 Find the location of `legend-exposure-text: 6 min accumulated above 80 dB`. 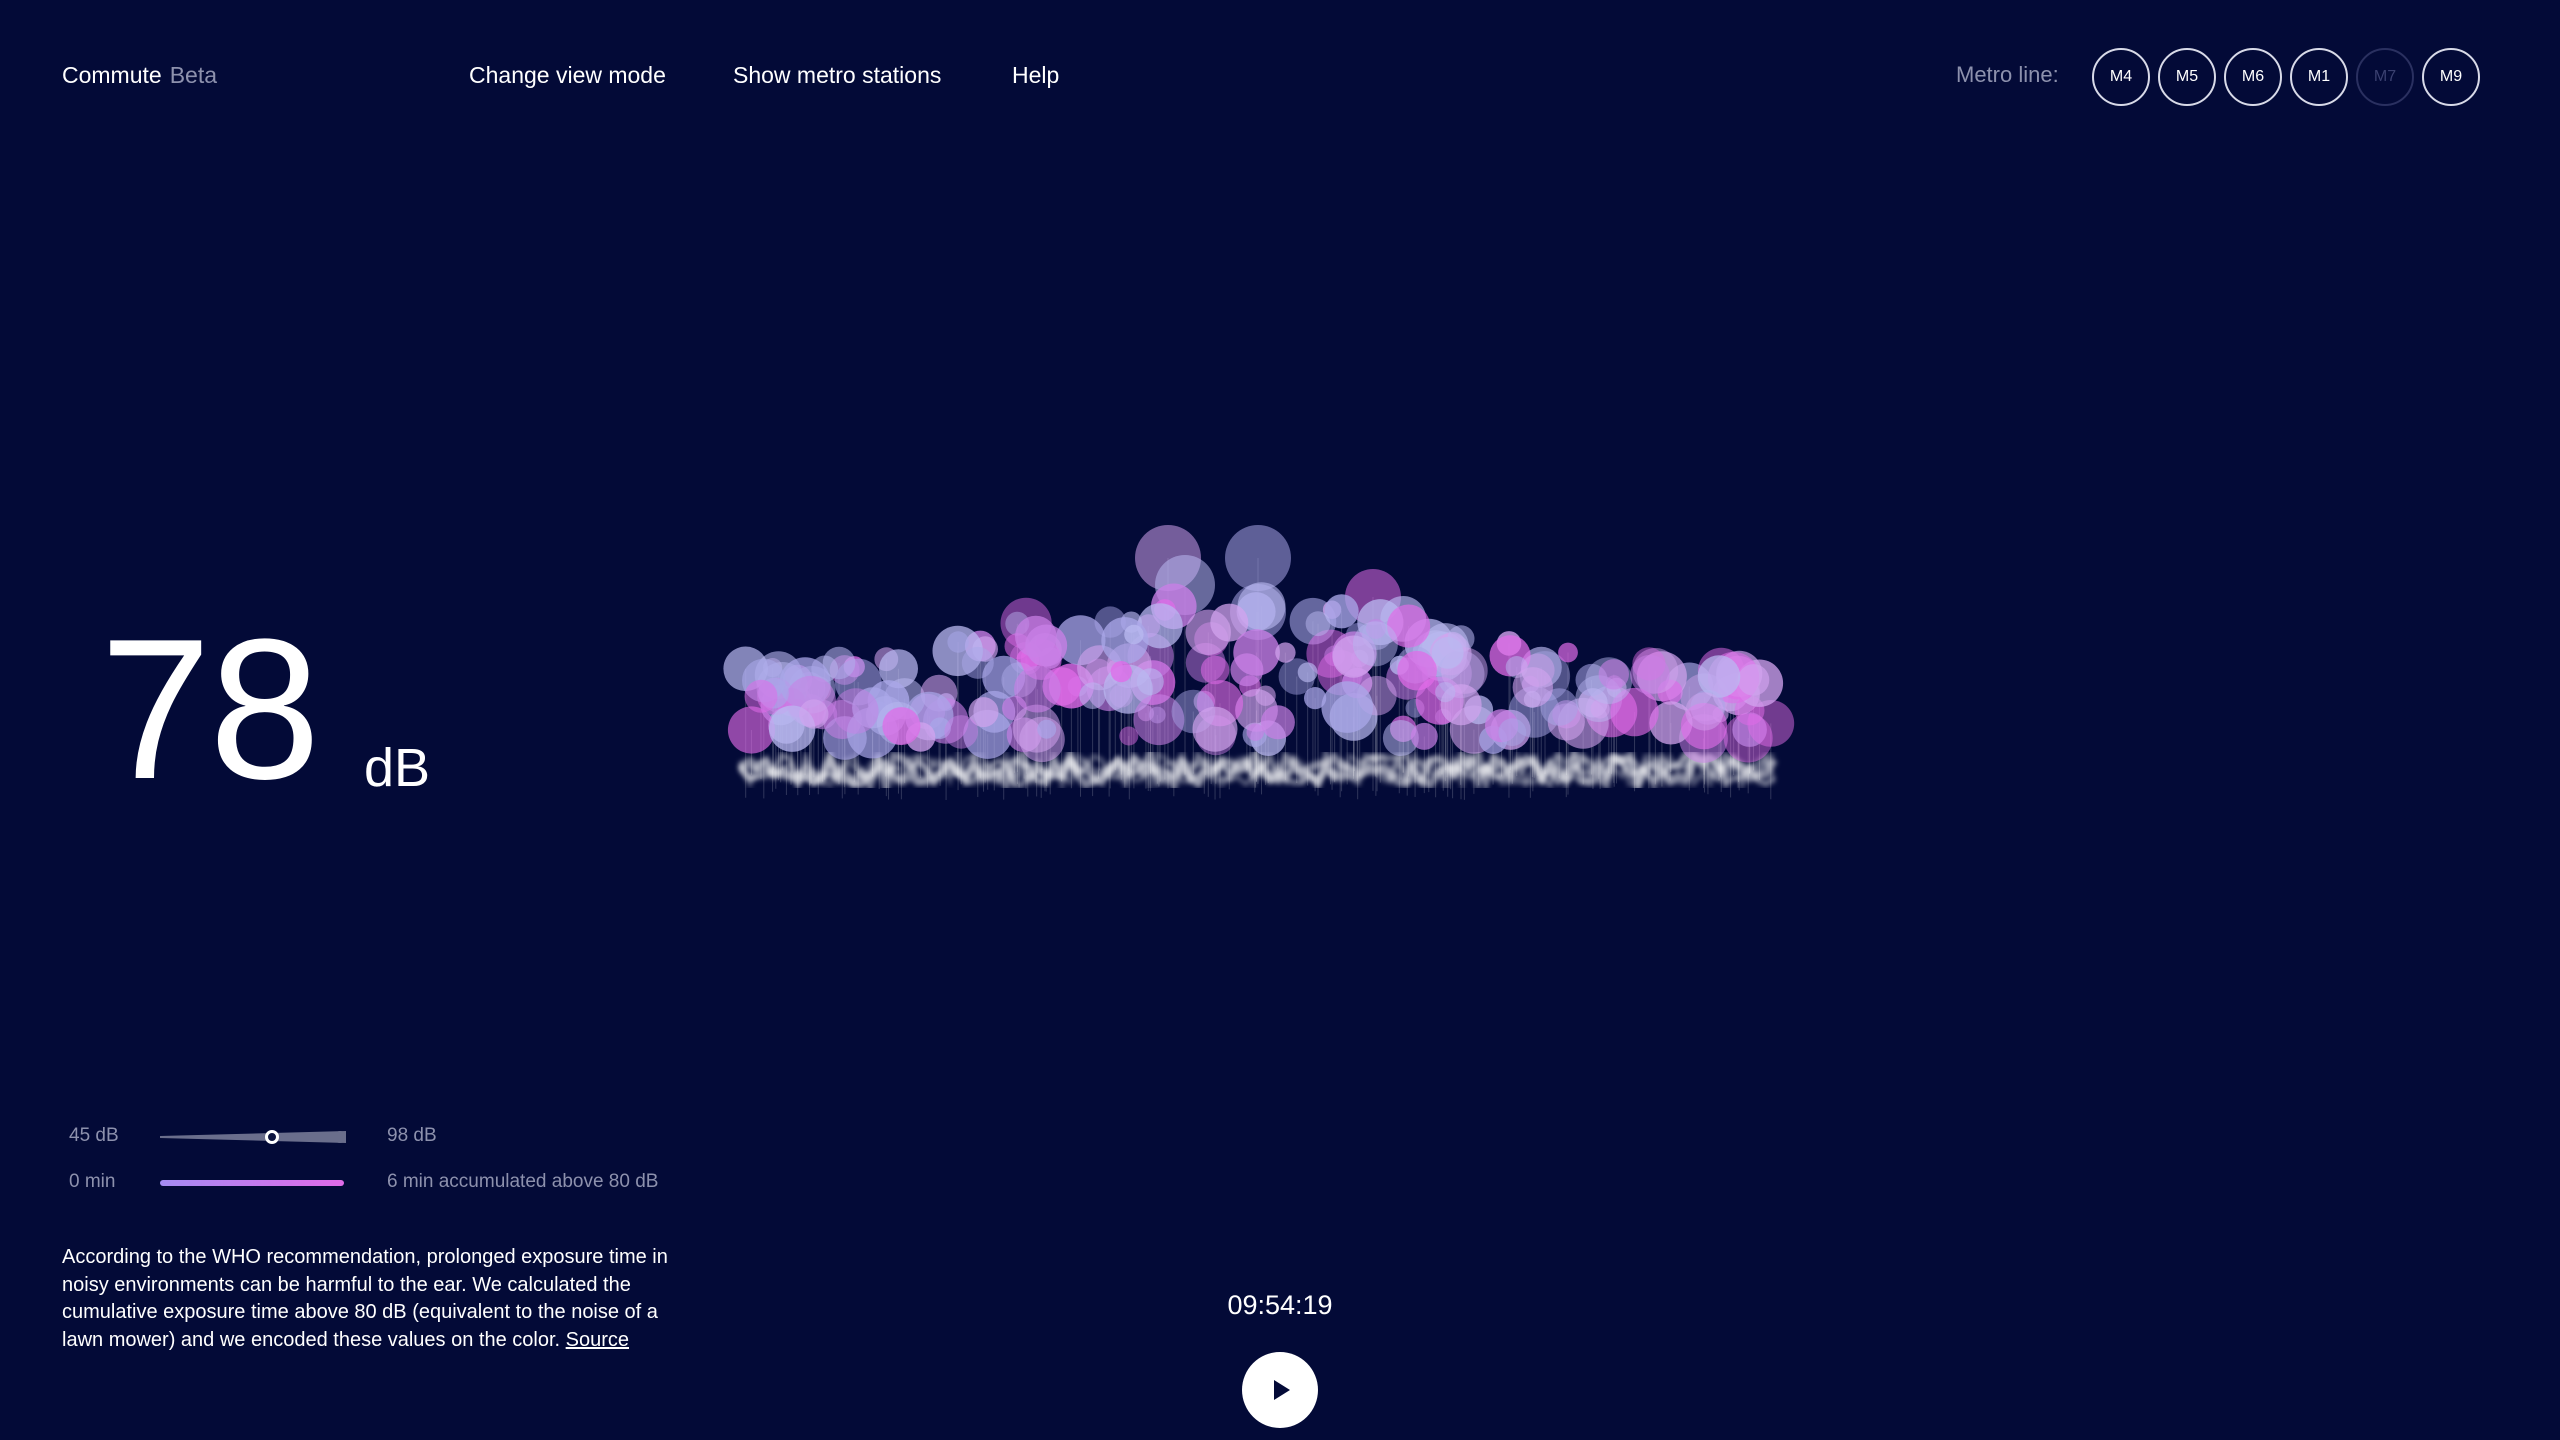

legend-exposure-text: 6 min accumulated above 80 dB is located at coordinates (523, 1181).